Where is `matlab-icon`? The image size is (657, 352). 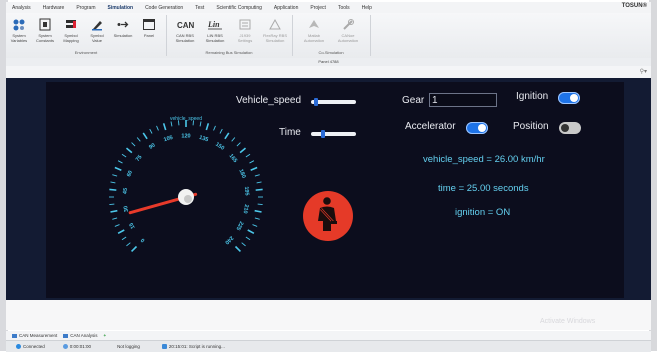 matlab-icon is located at coordinates (314, 24).